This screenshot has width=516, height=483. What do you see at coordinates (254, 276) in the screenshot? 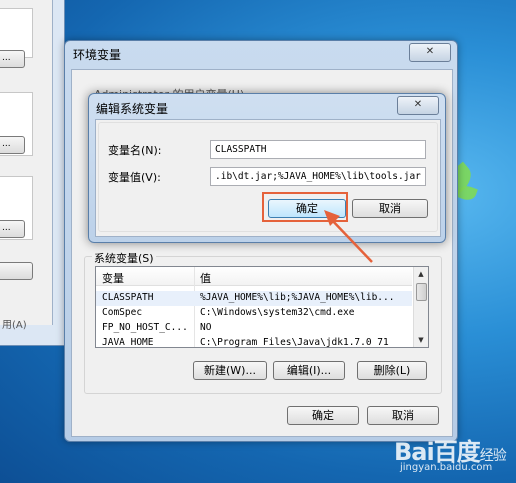
I see `list-header: 变量 值` at bounding box center [254, 276].